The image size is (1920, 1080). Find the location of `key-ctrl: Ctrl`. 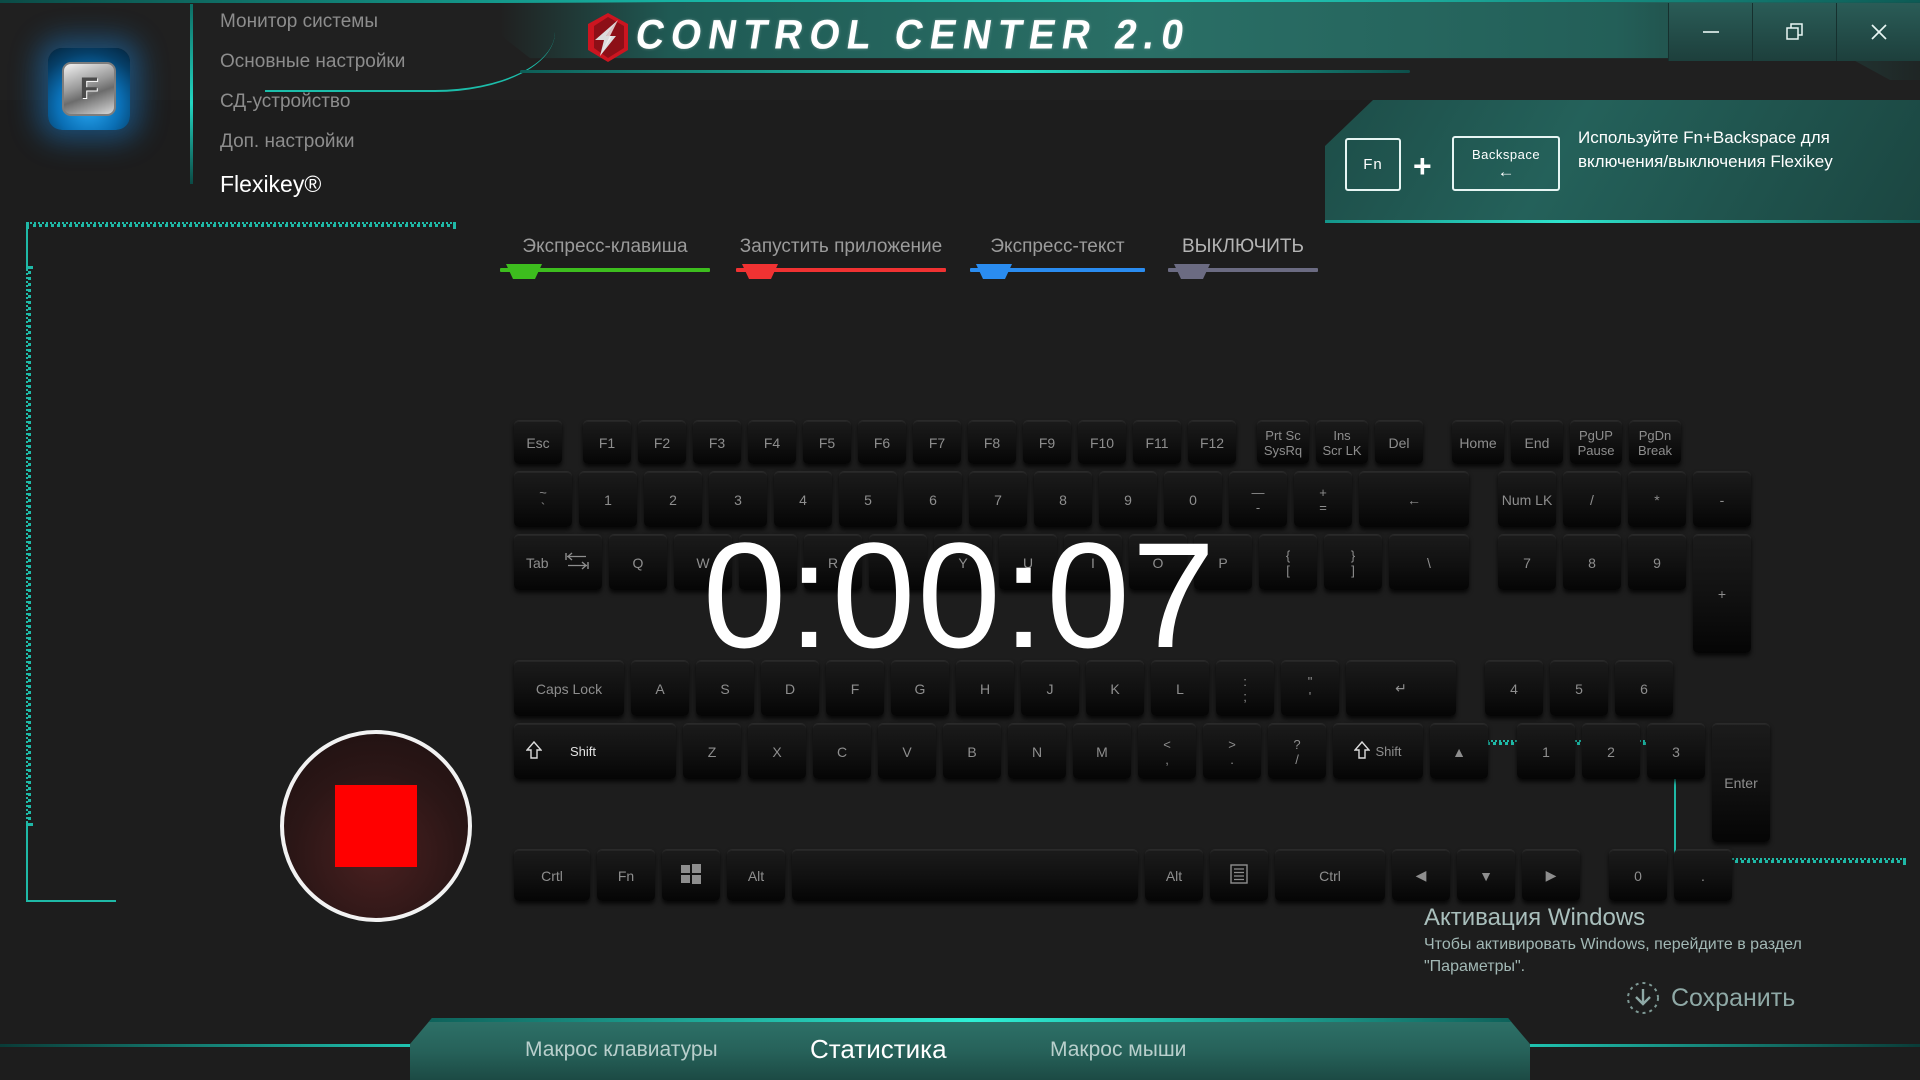

key-ctrl: Ctrl is located at coordinates (1330, 875).